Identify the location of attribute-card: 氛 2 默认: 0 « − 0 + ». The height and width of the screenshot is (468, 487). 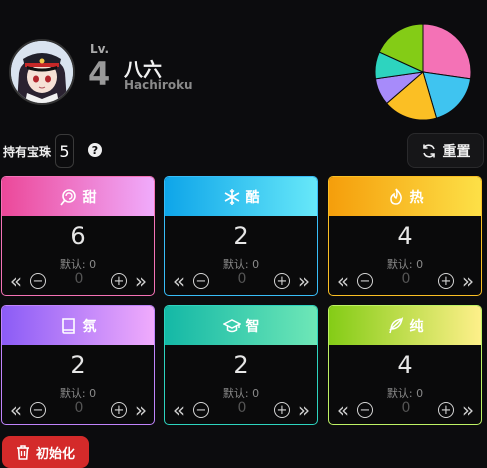
(78, 365).